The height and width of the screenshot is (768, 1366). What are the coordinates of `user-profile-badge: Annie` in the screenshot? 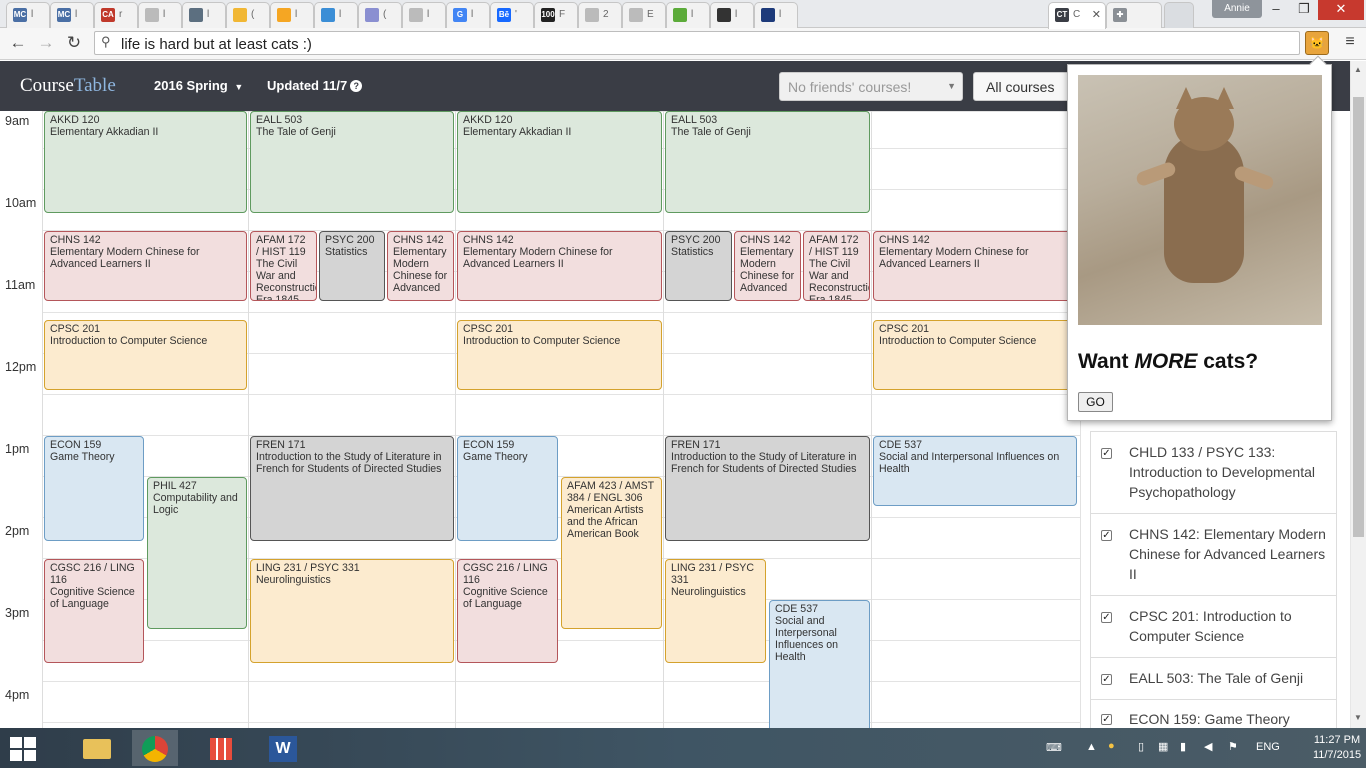 It's located at (1237, 9).